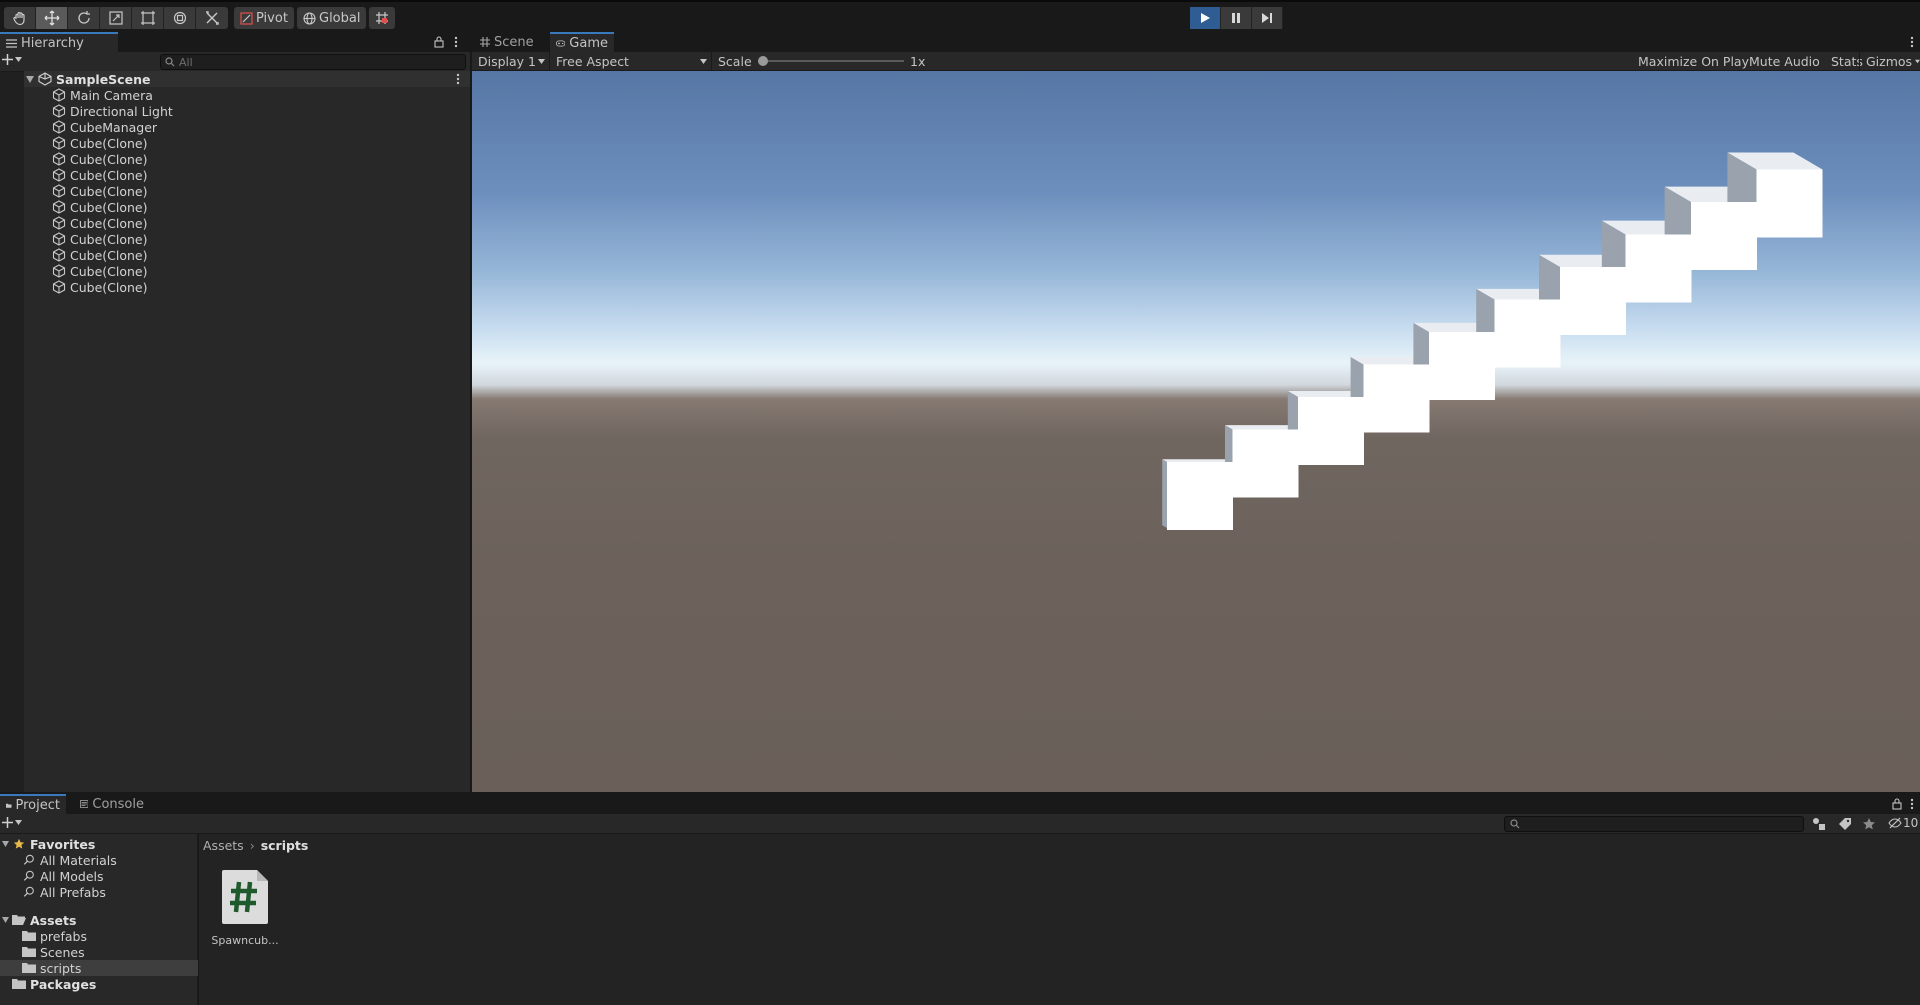 The image size is (1920, 1005). Describe the element at coordinates (485, 42) in the screenshot. I see `grid-icon` at that location.